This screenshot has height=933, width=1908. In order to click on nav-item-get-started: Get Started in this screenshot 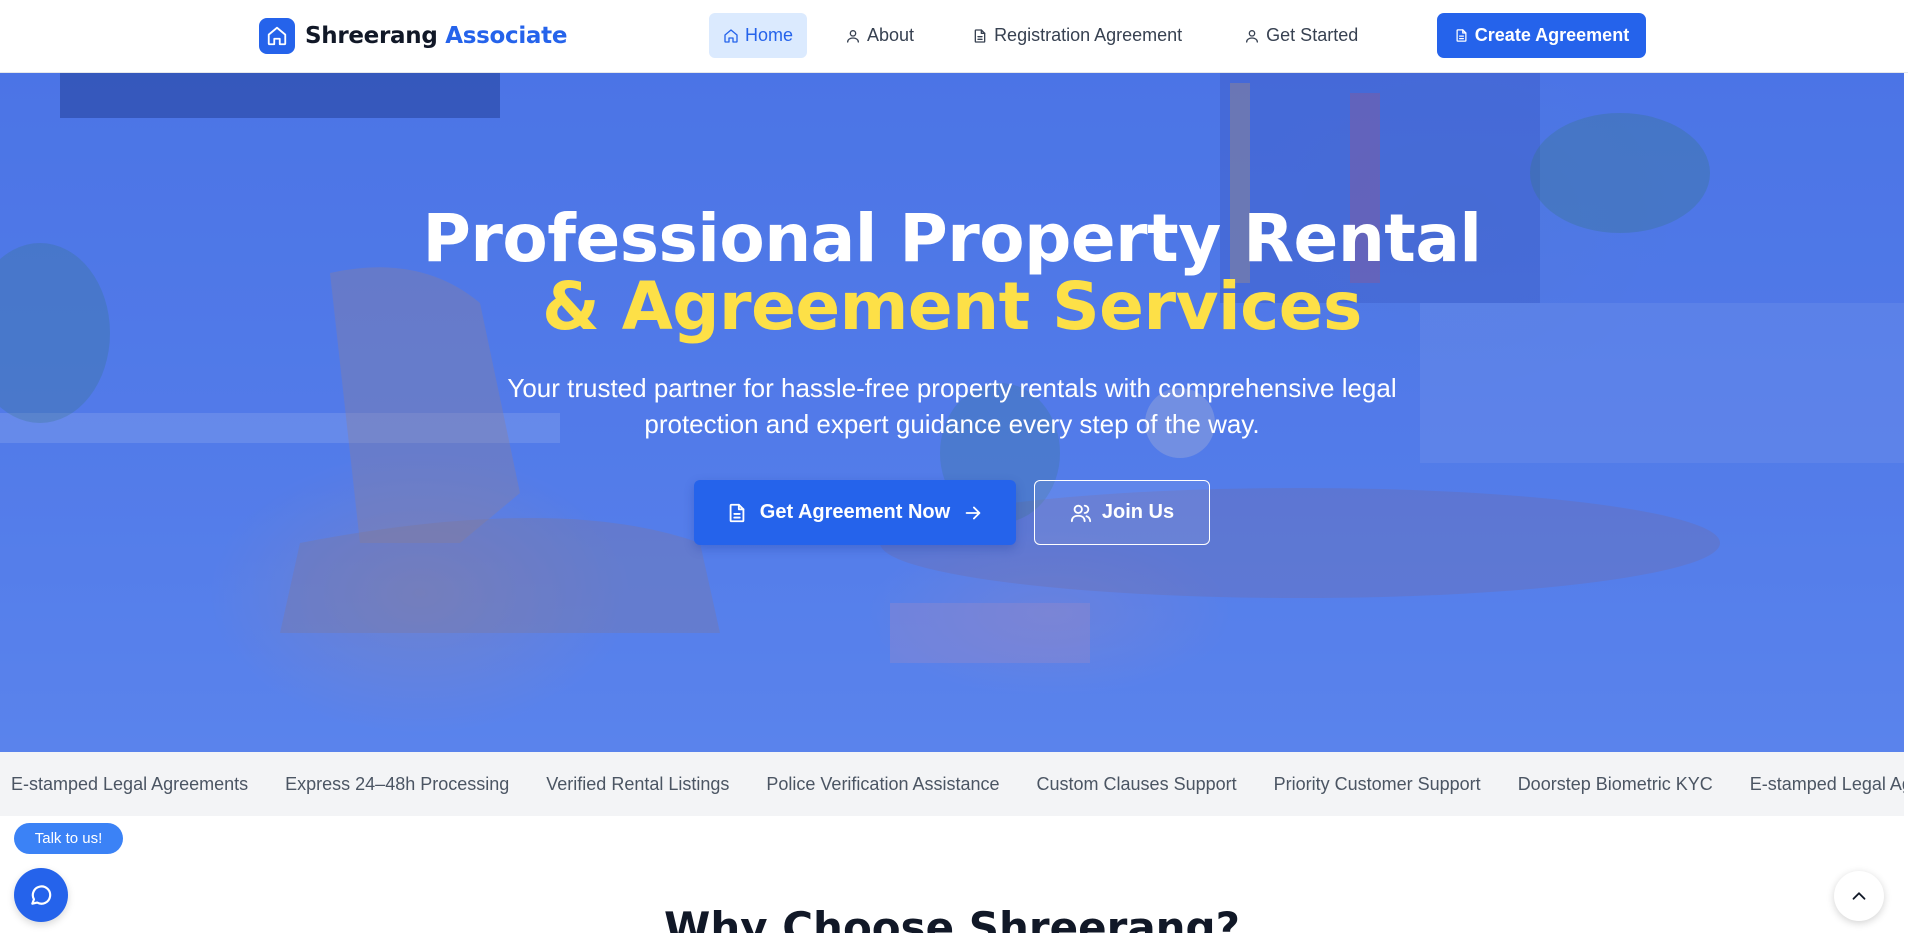, I will do `click(1301, 35)`.